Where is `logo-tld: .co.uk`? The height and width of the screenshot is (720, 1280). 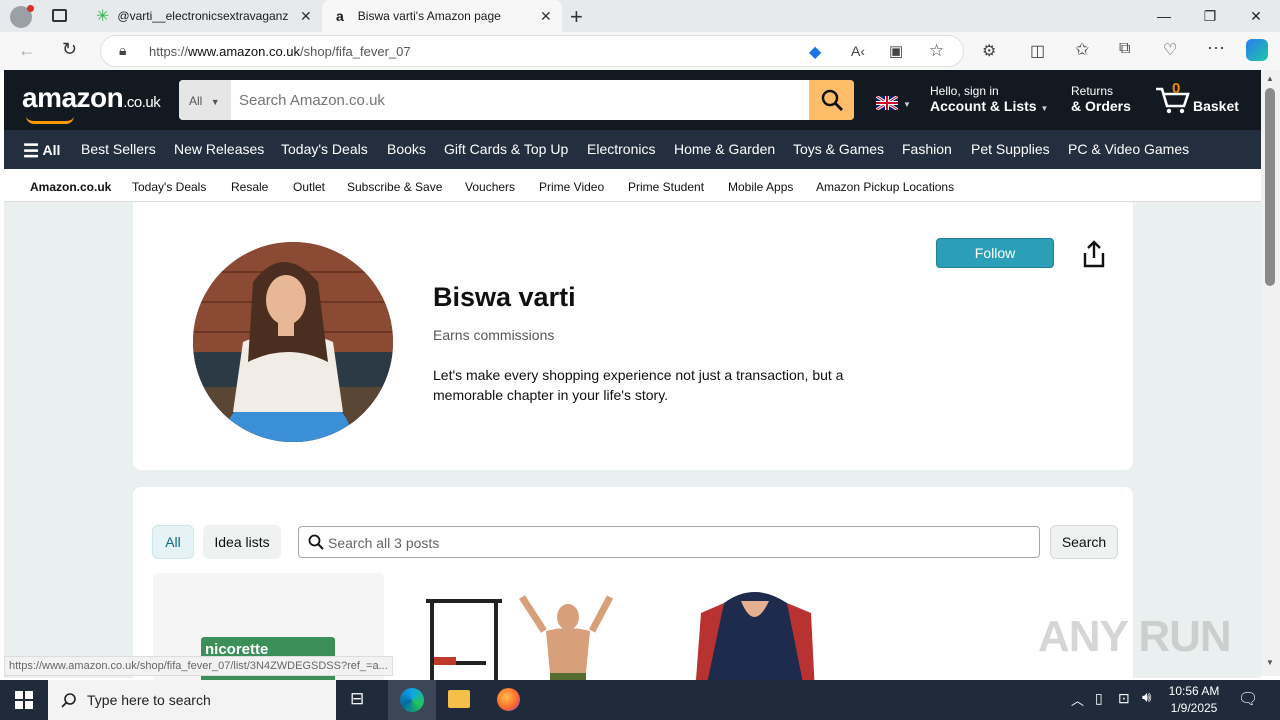 logo-tld: .co.uk is located at coordinates (142, 102).